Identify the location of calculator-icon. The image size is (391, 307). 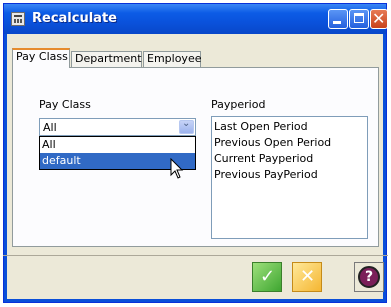
(18, 19).